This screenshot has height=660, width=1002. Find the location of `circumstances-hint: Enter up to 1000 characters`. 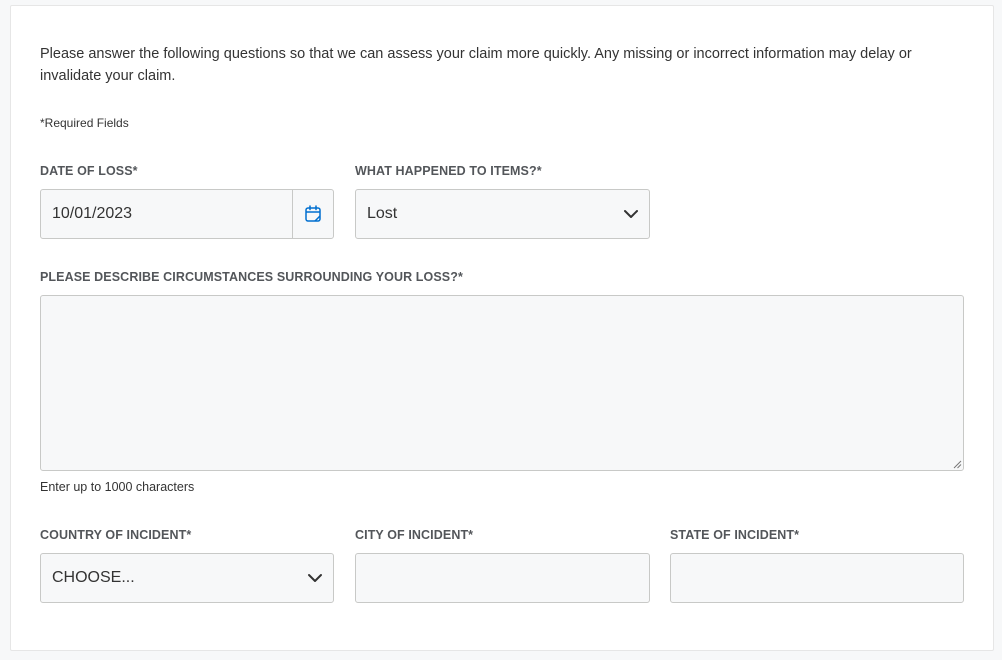

circumstances-hint: Enter up to 1000 characters is located at coordinates (117, 487).